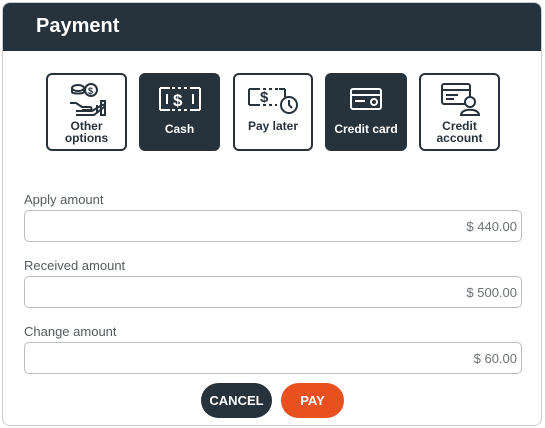 This screenshot has height=428, width=545. I want to click on change-amount-input, so click(273, 358).